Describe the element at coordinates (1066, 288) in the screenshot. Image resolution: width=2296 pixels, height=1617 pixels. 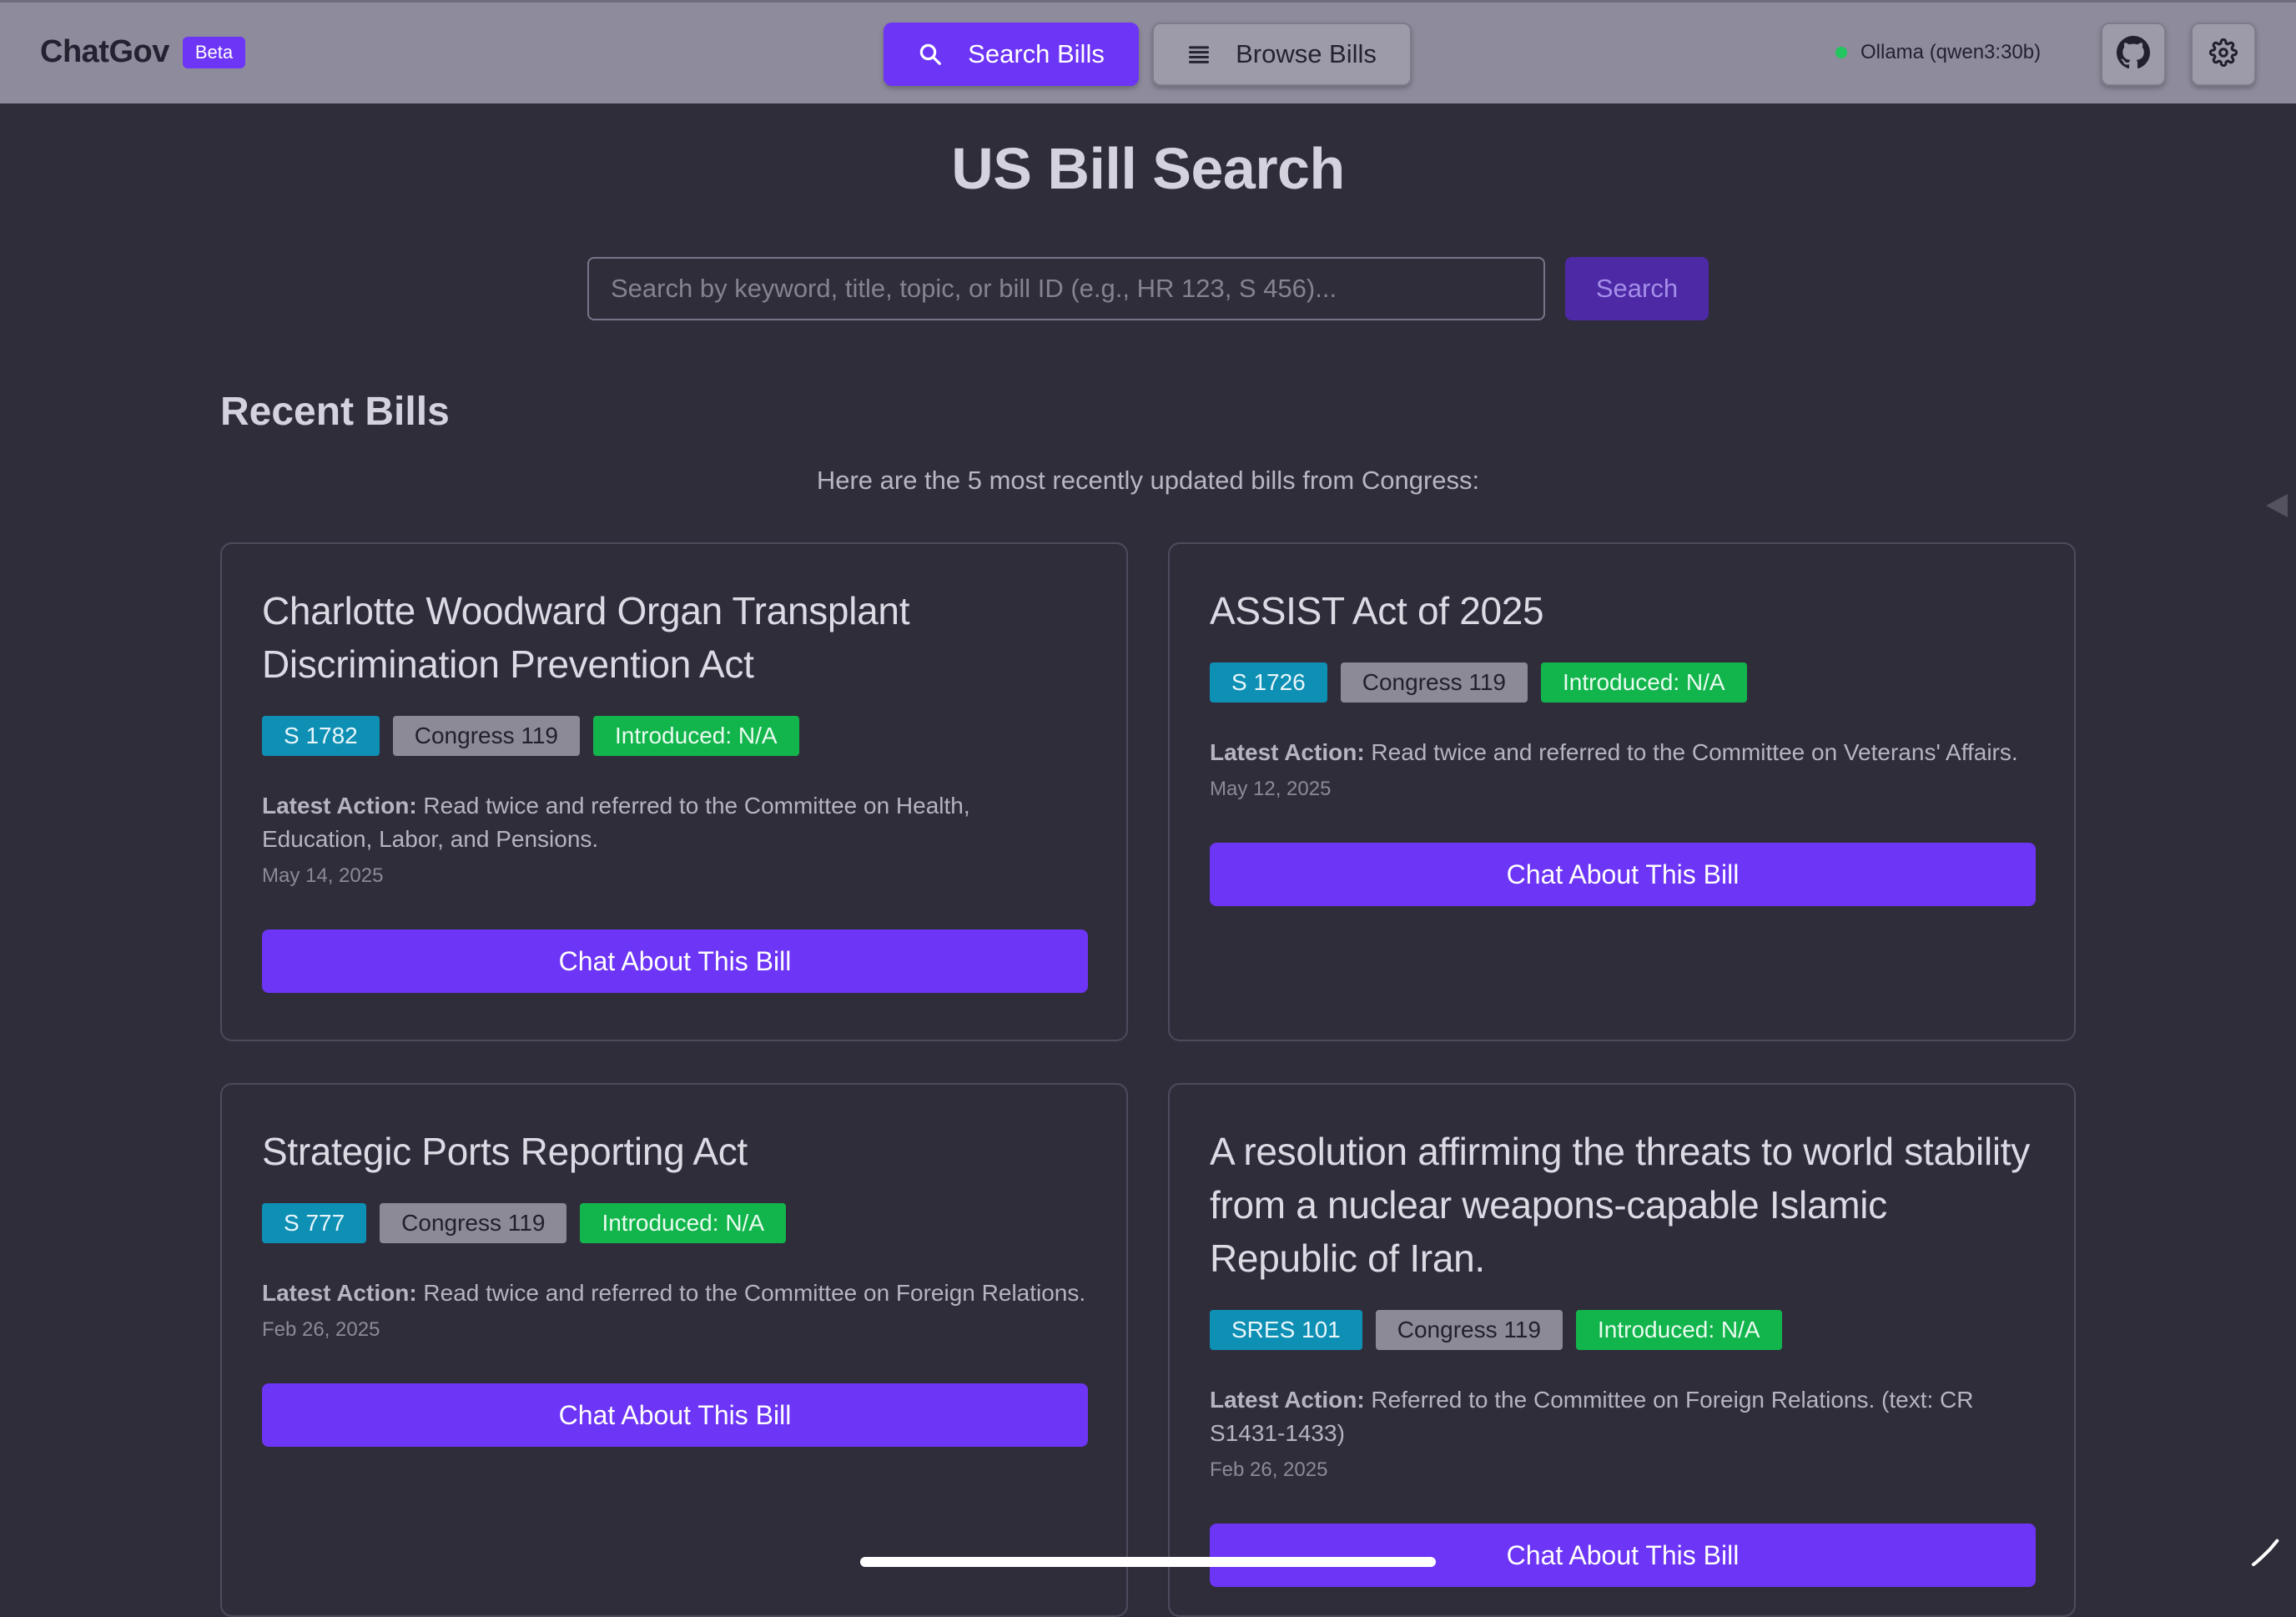
I see `bill-search-input` at that location.